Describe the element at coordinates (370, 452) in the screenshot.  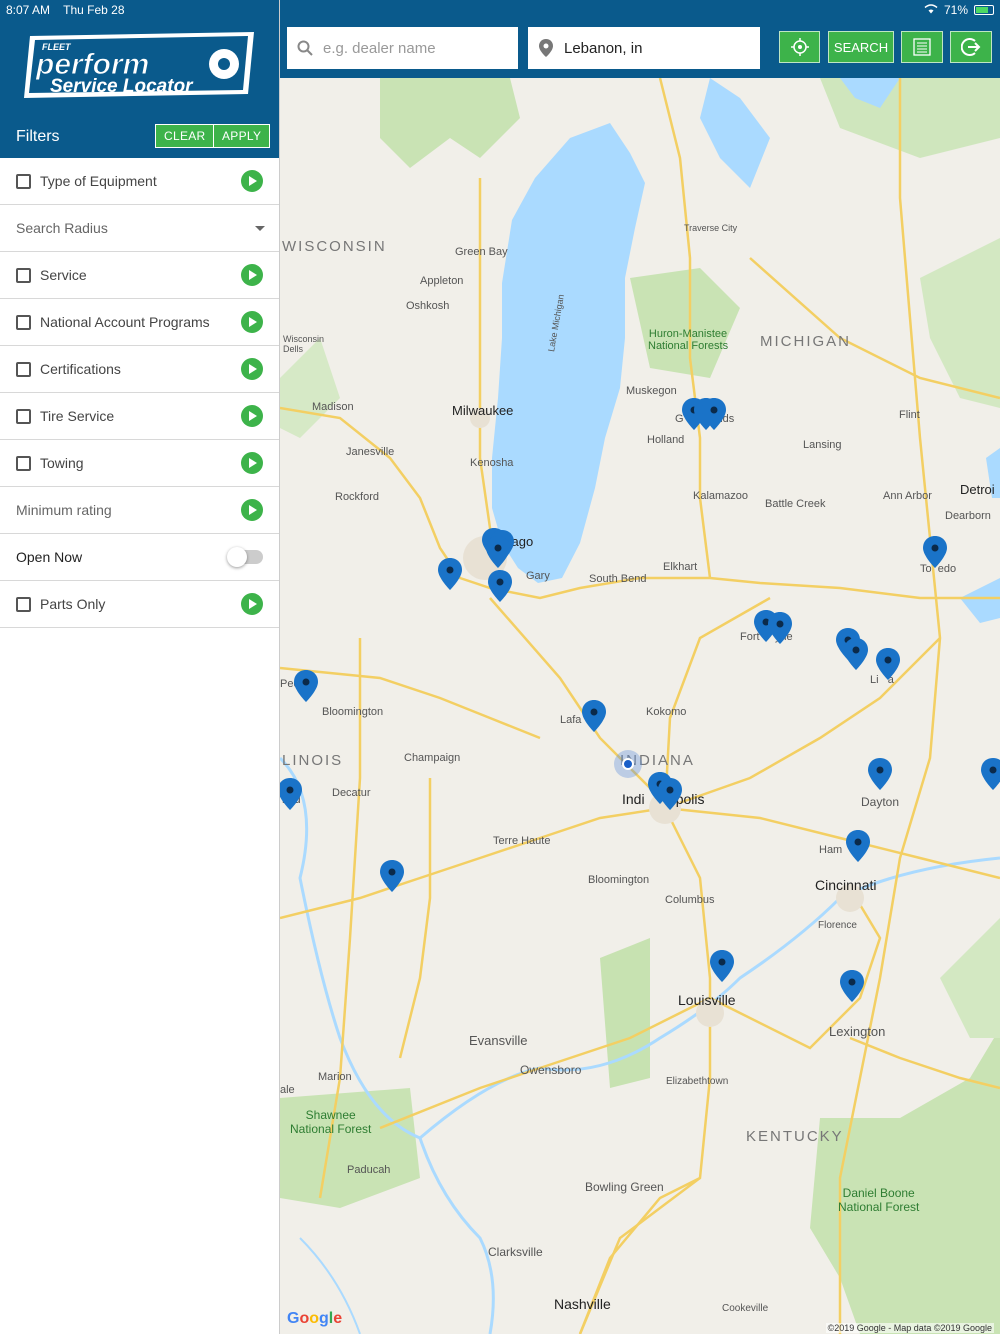
I see `map-label: Janesville` at that location.